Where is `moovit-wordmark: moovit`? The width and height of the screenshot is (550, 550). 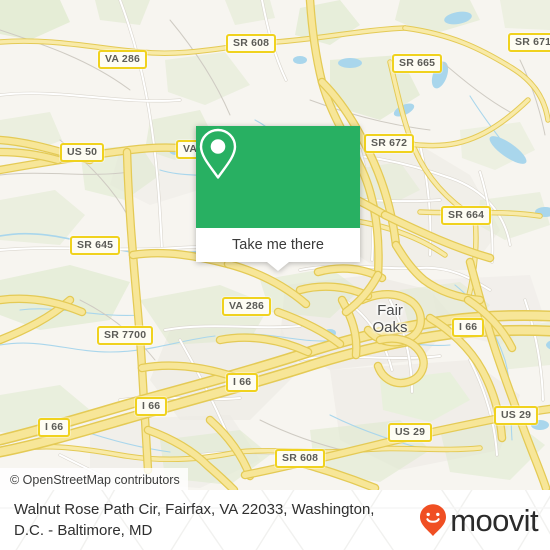
moovit-wordmark: moovit is located at coordinates (494, 520).